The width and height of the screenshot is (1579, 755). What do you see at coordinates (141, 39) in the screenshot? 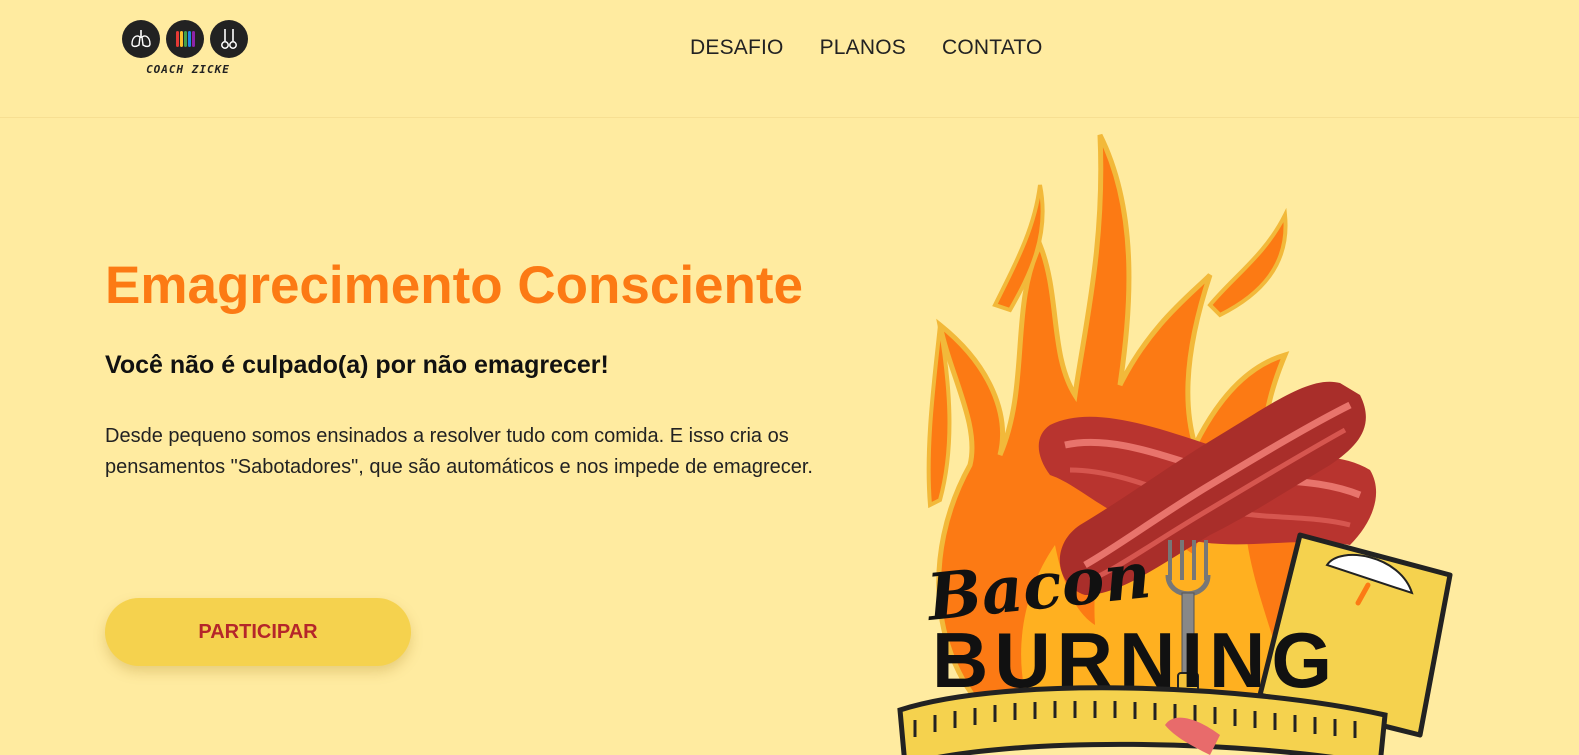
I see `lungs-icon` at bounding box center [141, 39].